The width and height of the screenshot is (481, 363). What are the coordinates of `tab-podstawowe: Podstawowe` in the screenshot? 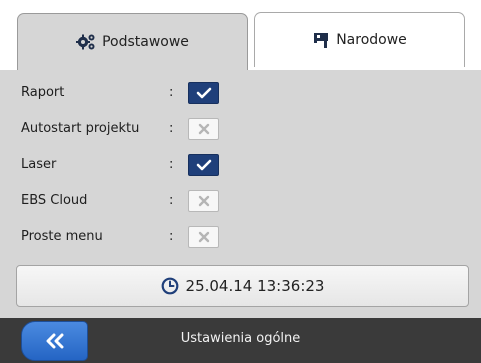 It's located at (132, 41).